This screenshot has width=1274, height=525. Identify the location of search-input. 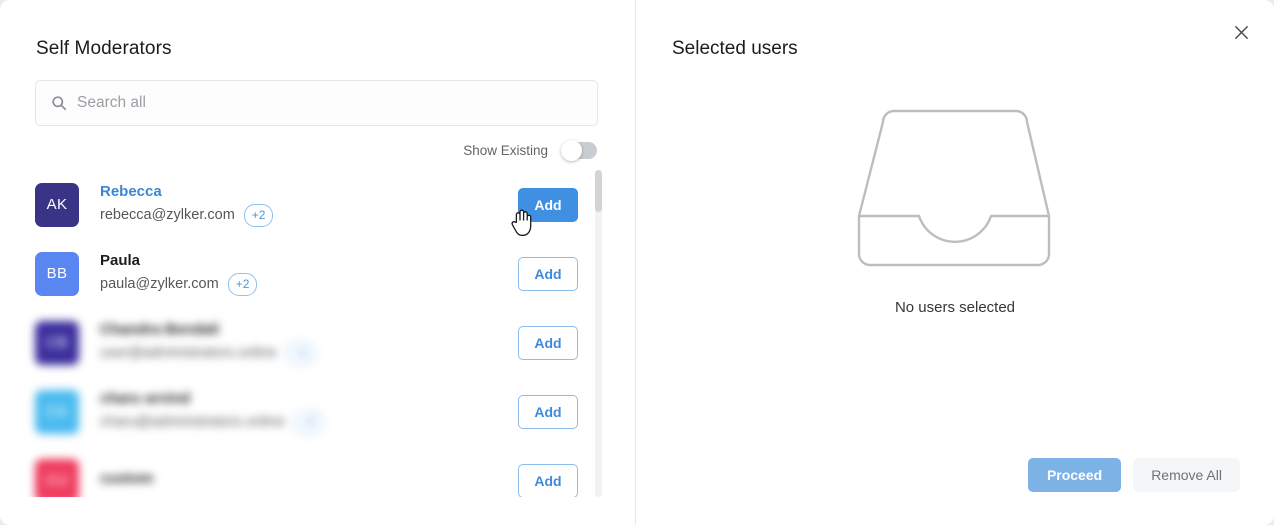
(337, 103).